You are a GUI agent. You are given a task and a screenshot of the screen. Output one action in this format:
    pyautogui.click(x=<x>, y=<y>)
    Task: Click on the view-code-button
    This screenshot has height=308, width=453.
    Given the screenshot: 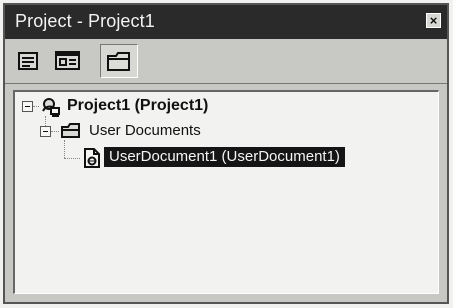 What is the action you would take?
    pyautogui.click(x=29, y=61)
    